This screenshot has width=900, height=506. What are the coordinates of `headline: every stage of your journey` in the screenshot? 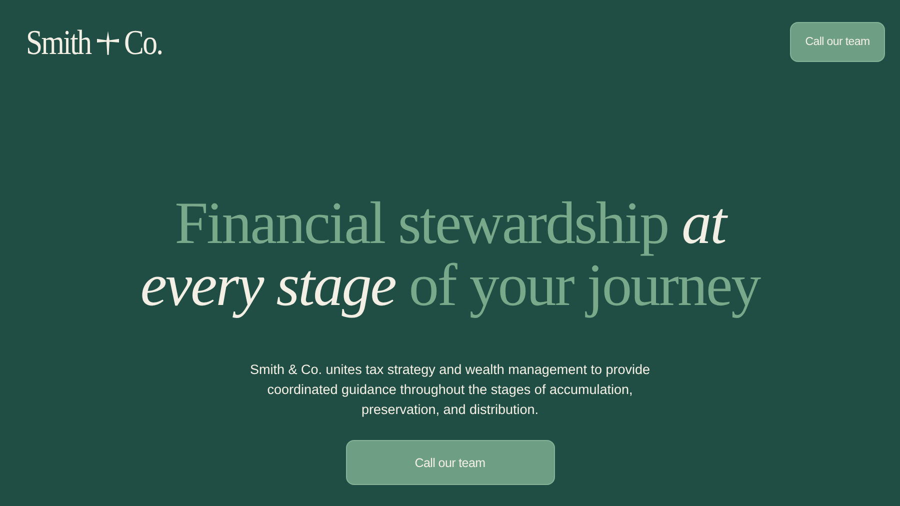 It's located at (450, 285).